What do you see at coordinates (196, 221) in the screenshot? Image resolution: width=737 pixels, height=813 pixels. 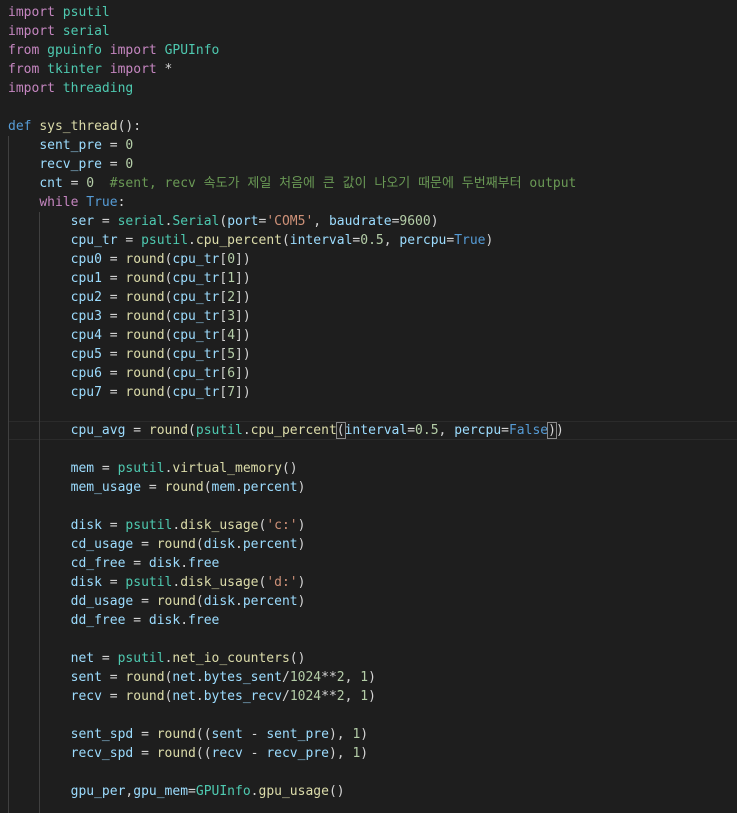 I see `code-token: Serial` at bounding box center [196, 221].